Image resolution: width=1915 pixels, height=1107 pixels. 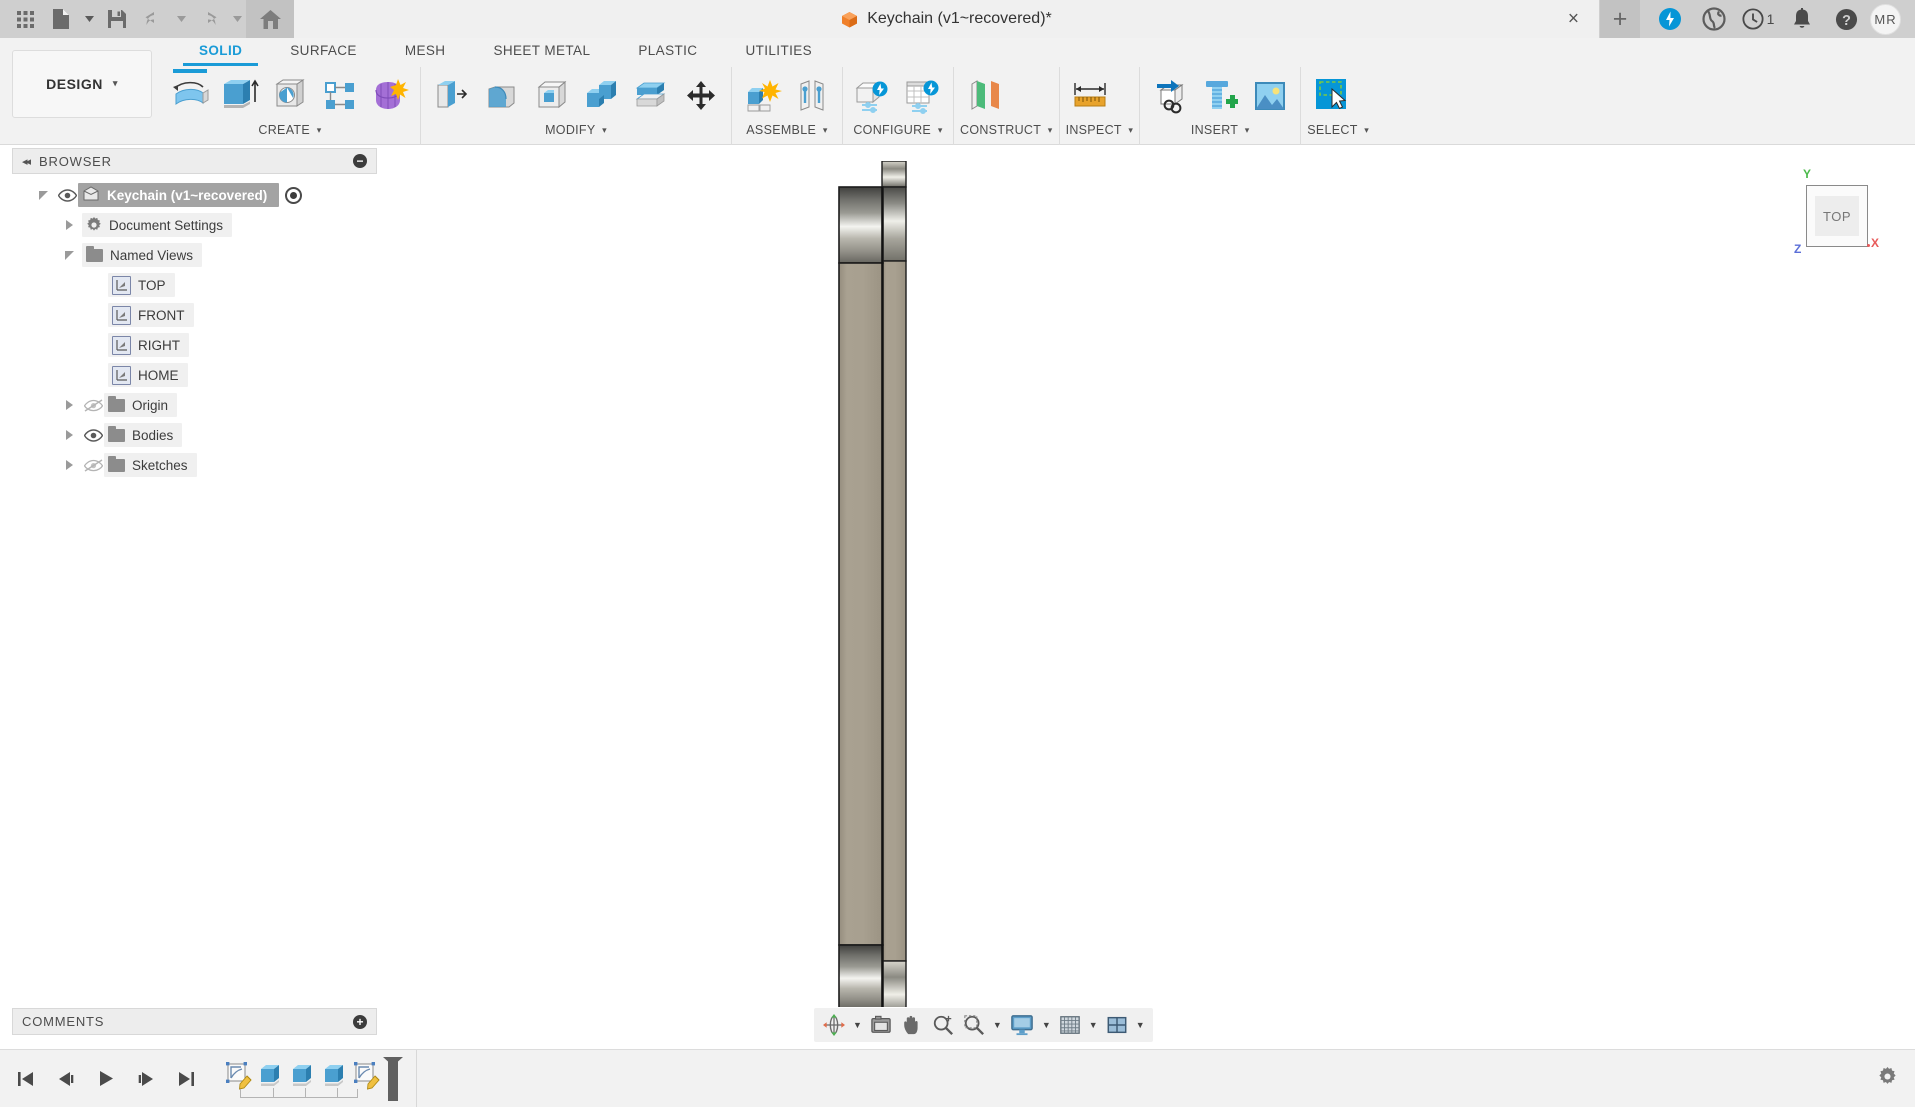 I want to click on look-at-icon, so click(x=881, y=1025).